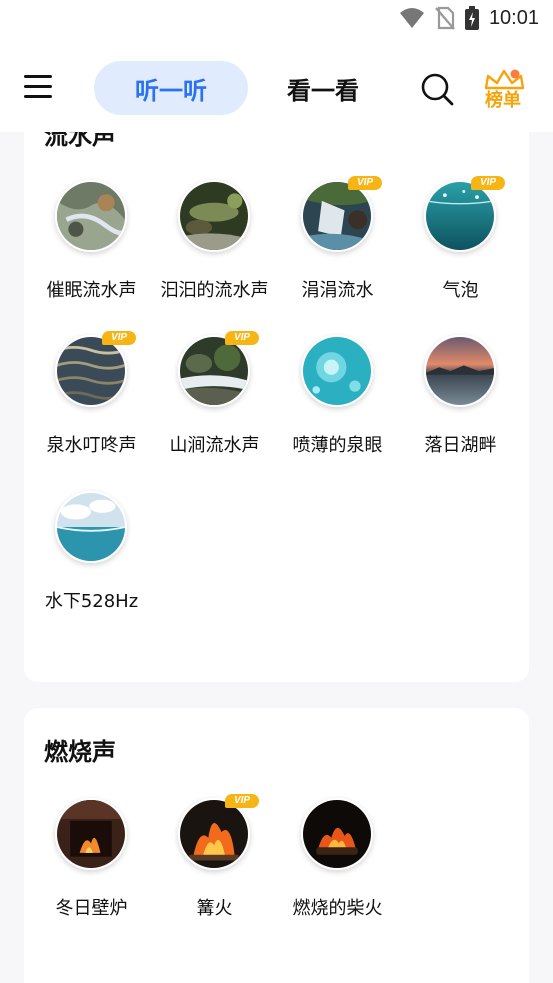  What do you see at coordinates (91, 527) in the screenshot?
I see `ocean-surface-thumbnail` at bounding box center [91, 527].